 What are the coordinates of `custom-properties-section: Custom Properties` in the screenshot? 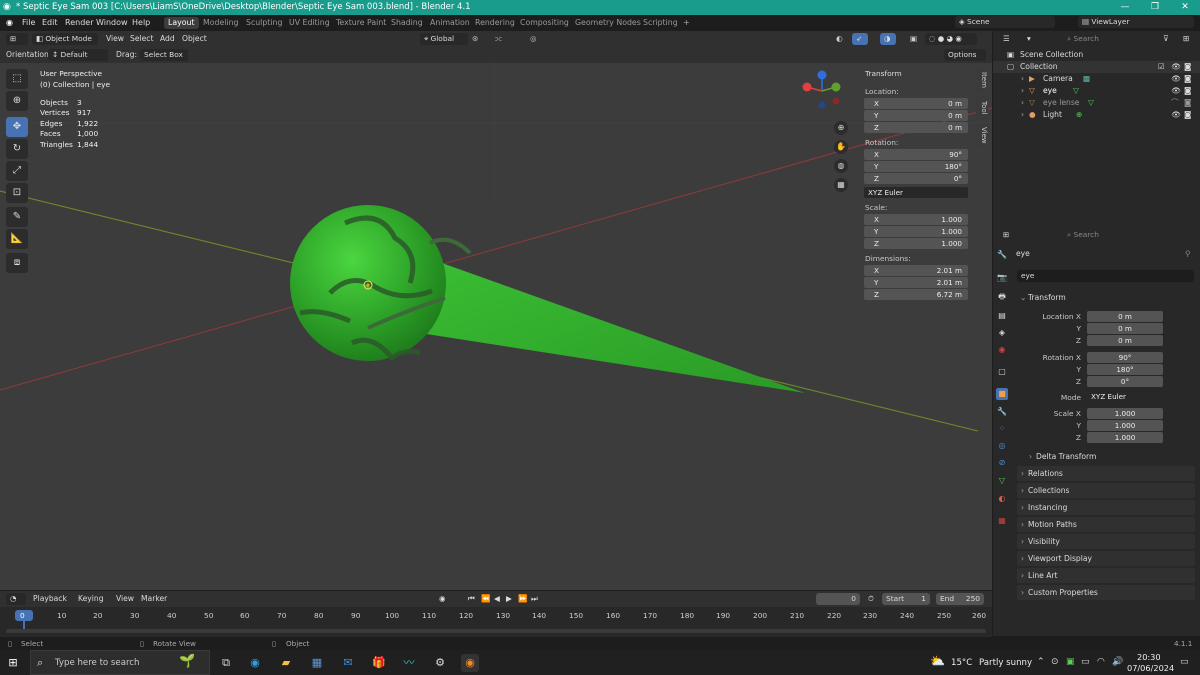 It's located at (1106, 592).